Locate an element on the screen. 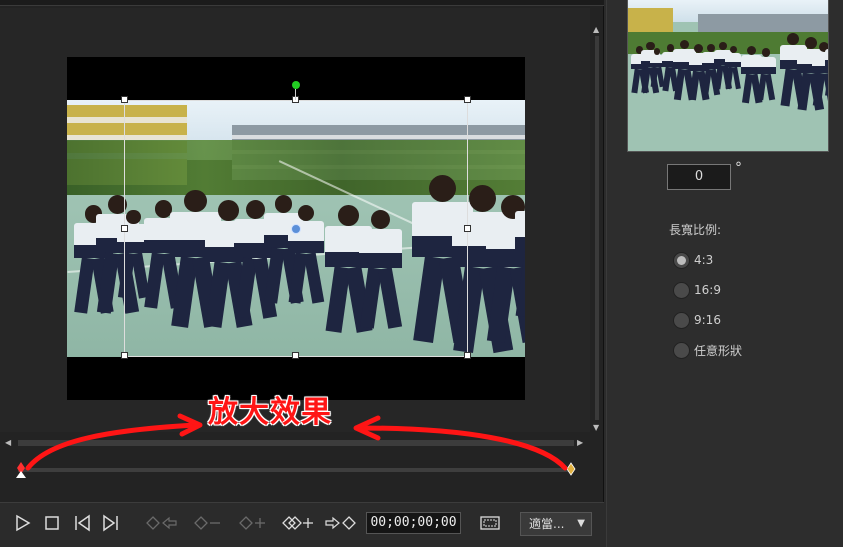  duplicate-previous-keyframe-icon is located at coordinates (298, 523).